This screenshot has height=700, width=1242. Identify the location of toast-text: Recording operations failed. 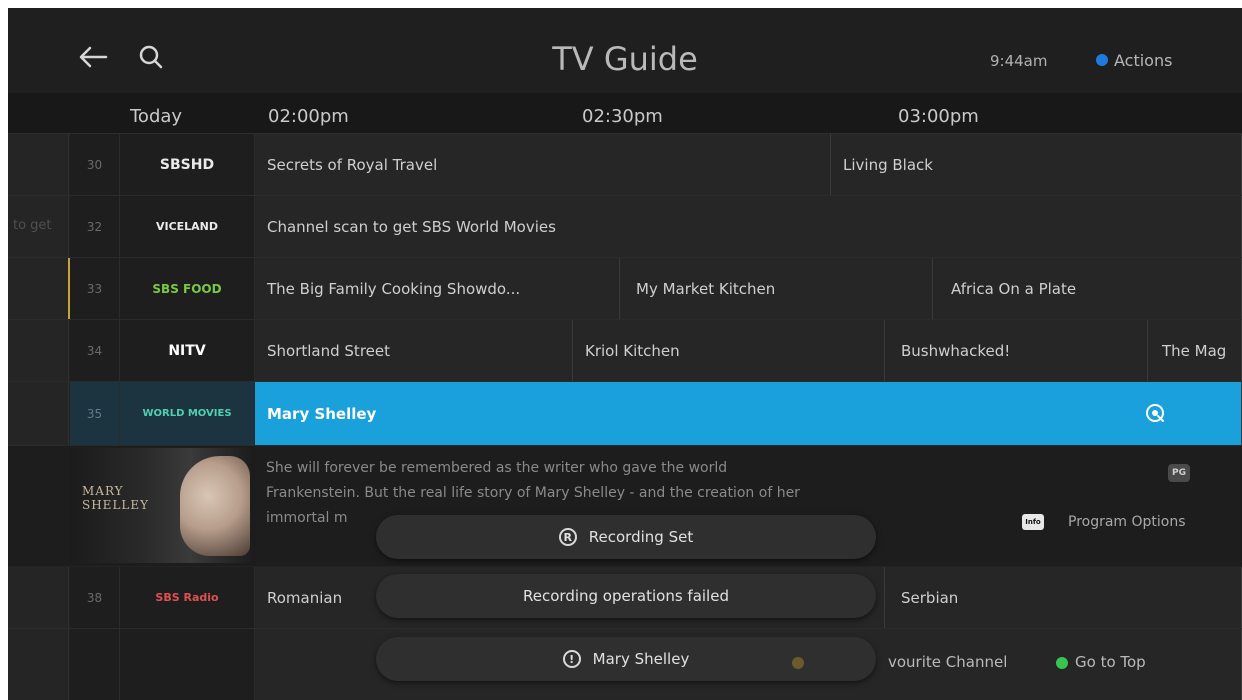
(626, 596).